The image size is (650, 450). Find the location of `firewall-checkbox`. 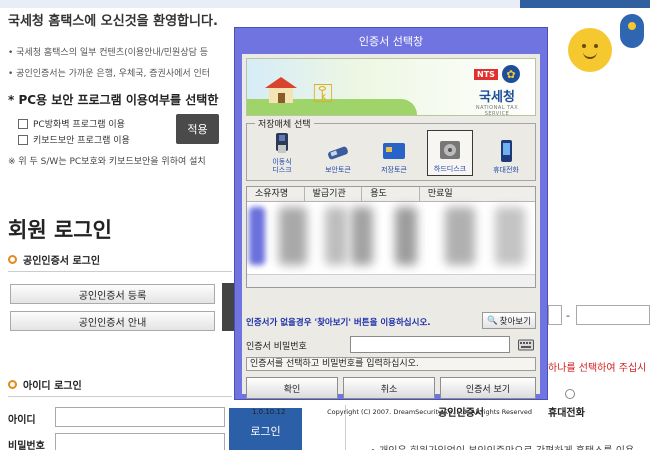

firewall-checkbox is located at coordinates (23, 123).